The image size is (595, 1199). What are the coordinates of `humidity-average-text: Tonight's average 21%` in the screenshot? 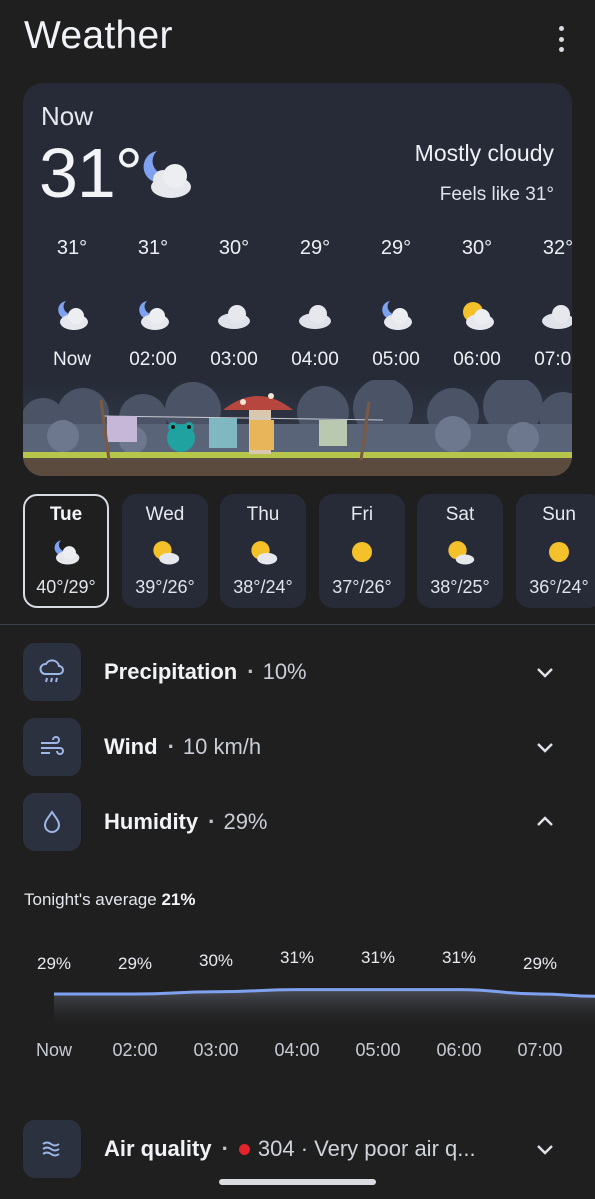 It's located at (110, 900).